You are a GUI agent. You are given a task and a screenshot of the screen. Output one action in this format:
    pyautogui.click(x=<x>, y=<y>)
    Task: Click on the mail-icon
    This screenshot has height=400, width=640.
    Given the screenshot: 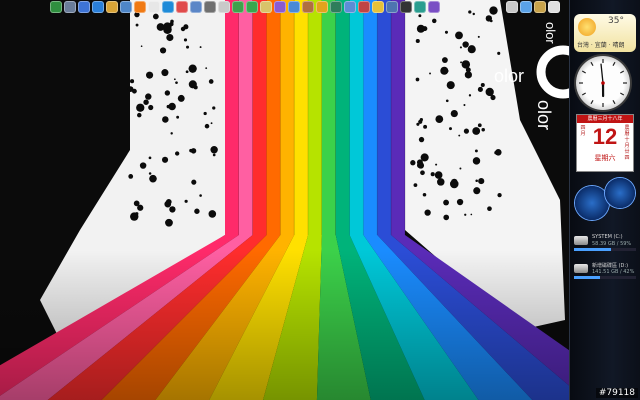 What is the action you would take?
    pyautogui.click(x=350, y=7)
    